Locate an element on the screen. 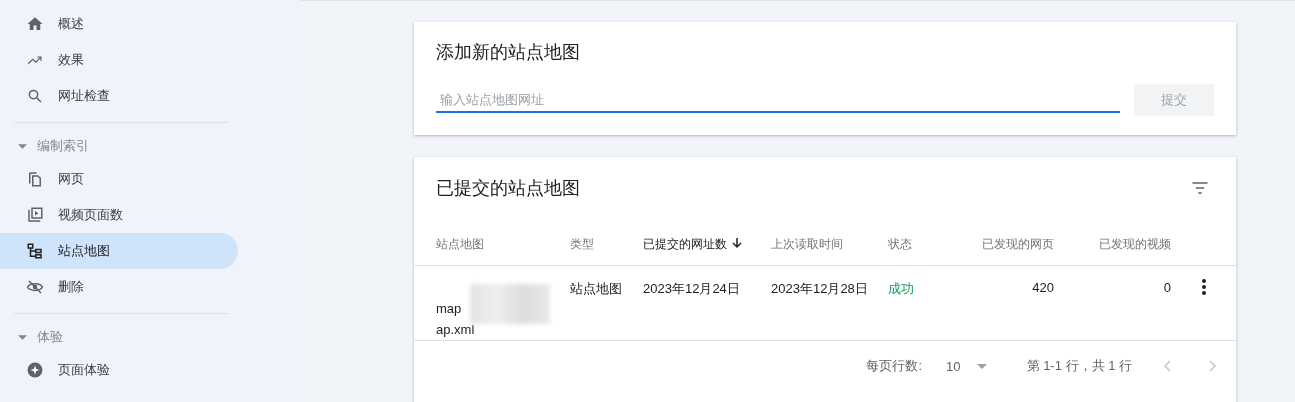 The width and height of the screenshot is (1295, 402). table-cell: 420 is located at coordinates (1043, 287).